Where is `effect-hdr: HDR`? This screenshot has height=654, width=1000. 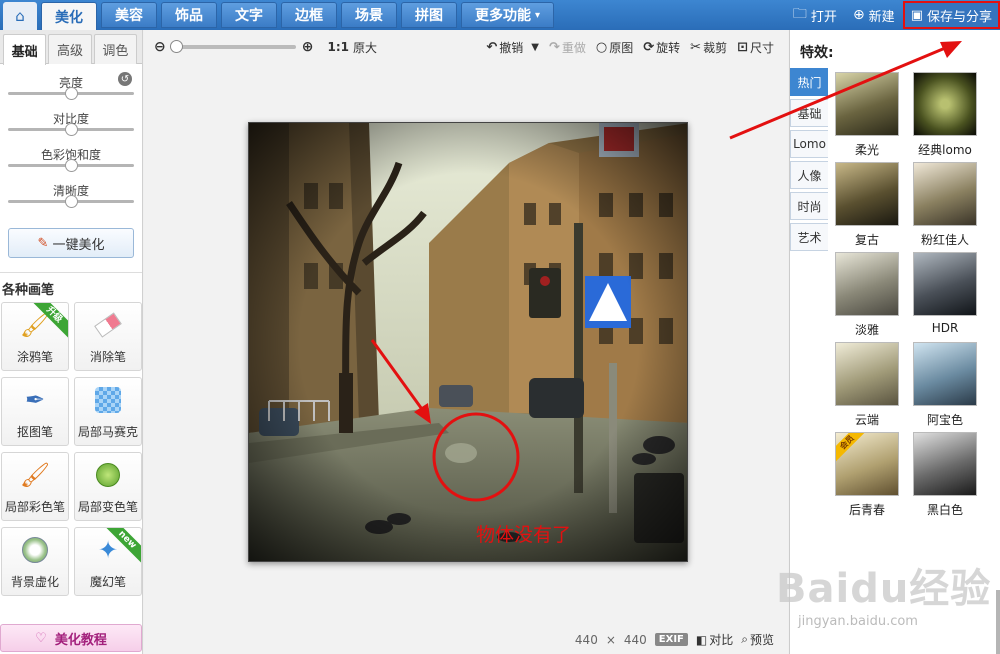 effect-hdr: HDR is located at coordinates (945, 297).